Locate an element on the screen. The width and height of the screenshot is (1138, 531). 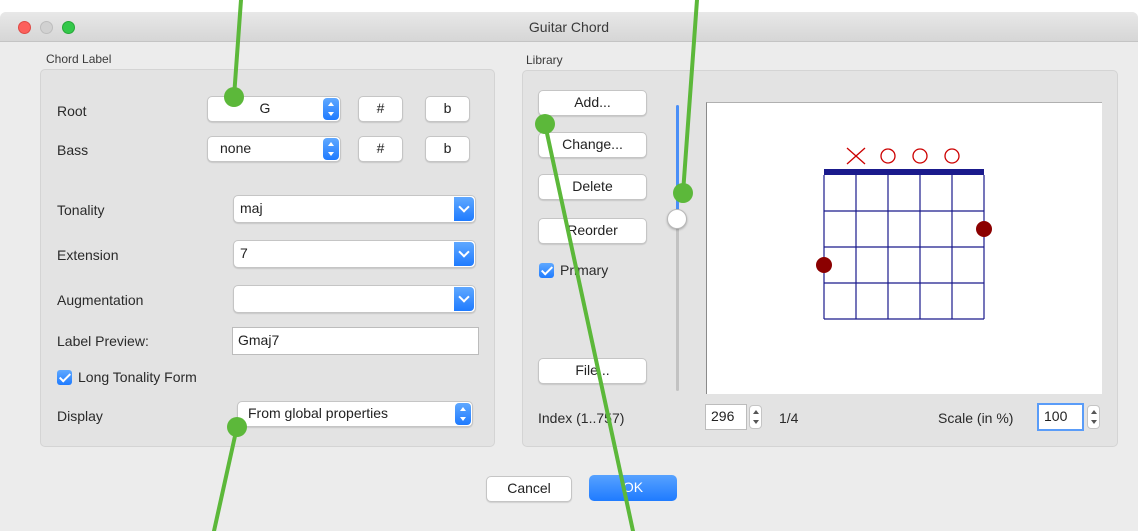
display-value: From global properties is located at coordinates (318, 413).